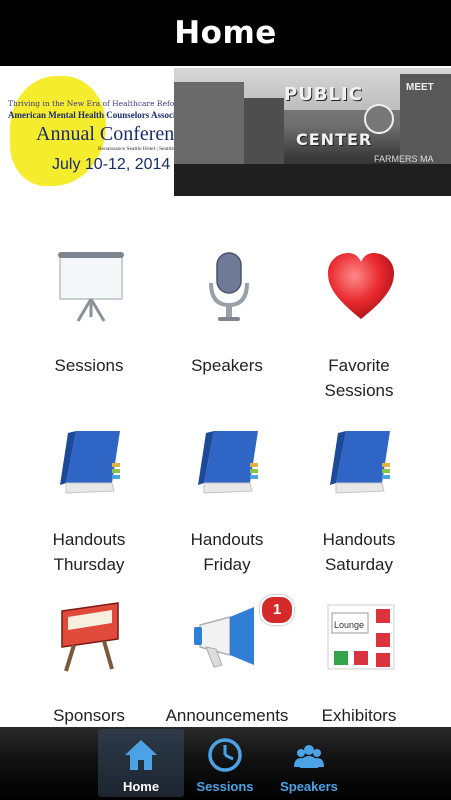 Image resolution: width=451 pixels, height=800 pixels. I want to click on photo-sign-meet: MEET, so click(420, 87).